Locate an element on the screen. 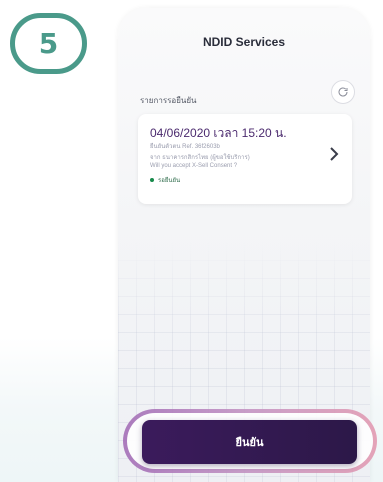 The width and height of the screenshot is (383, 482). section-label: รายการรอยืนยัน is located at coordinates (168, 100).